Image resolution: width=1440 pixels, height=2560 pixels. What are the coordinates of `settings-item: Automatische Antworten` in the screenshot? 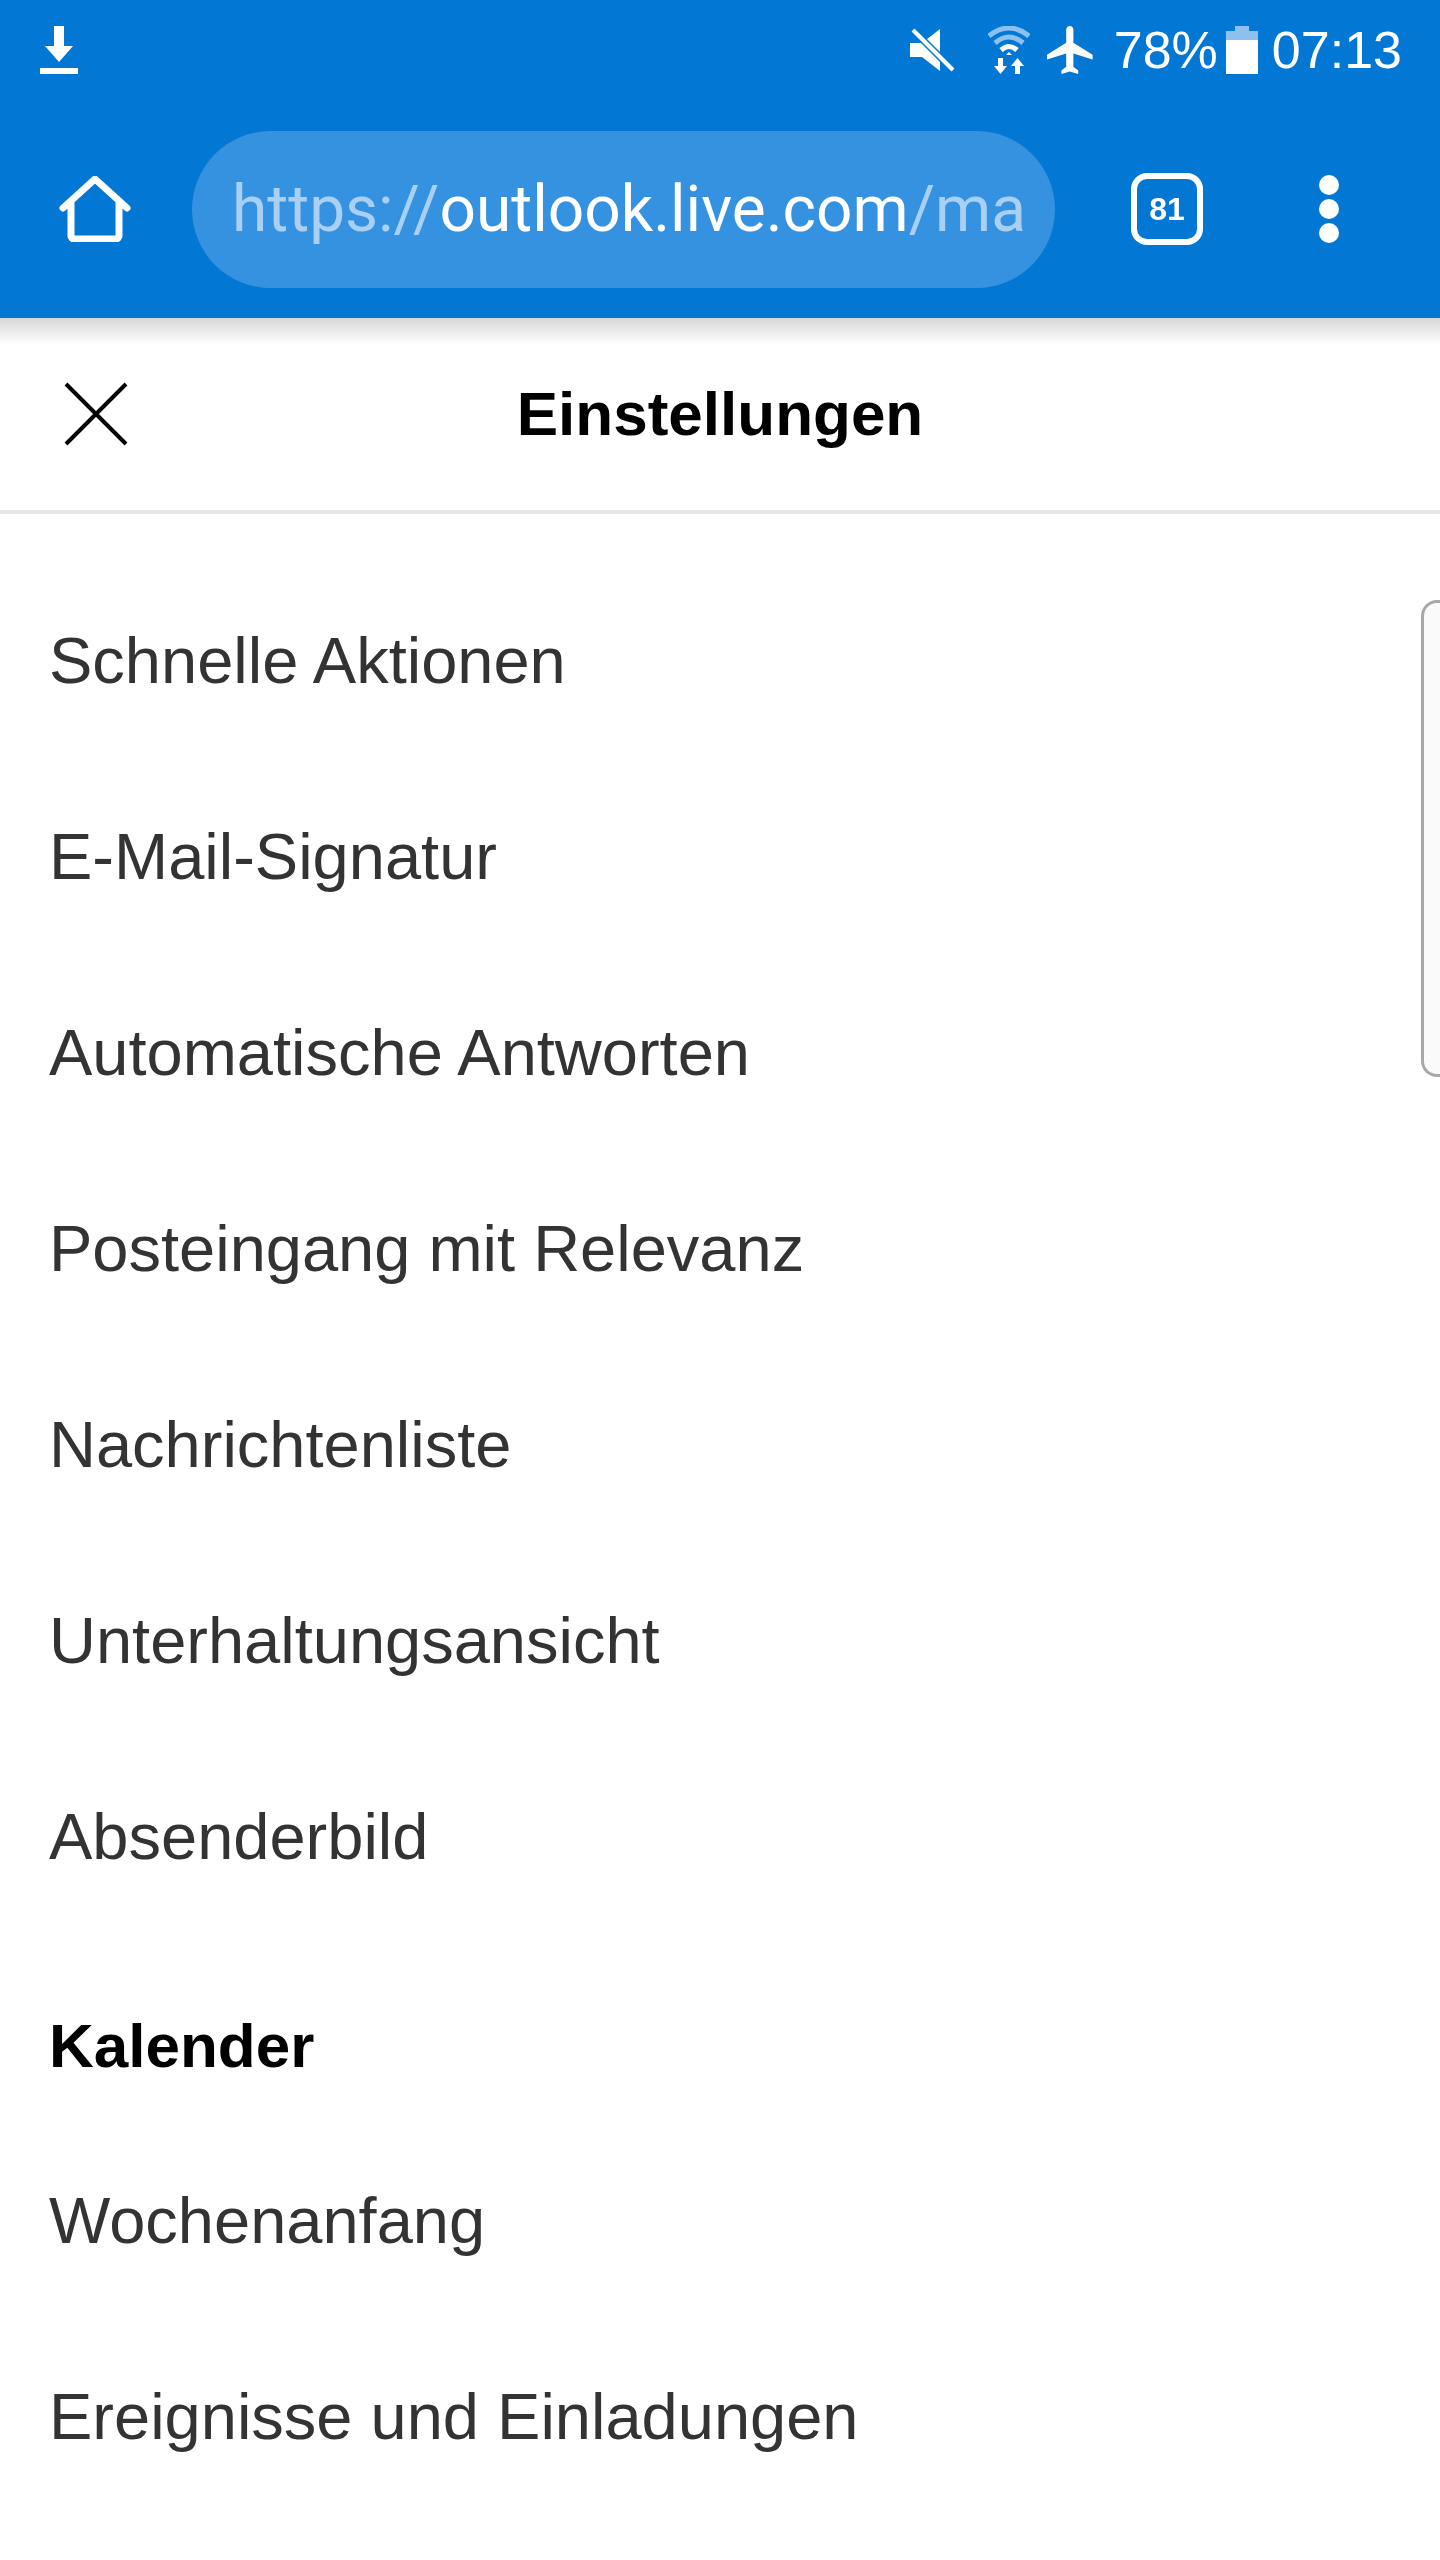 It's located at (399, 1053).